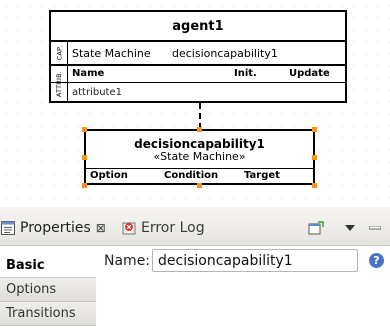 Image resolution: width=390 pixels, height=331 pixels. Describe the element at coordinates (198, 74) in the screenshot. I see `attributes-header: Name Init. Update` at that location.